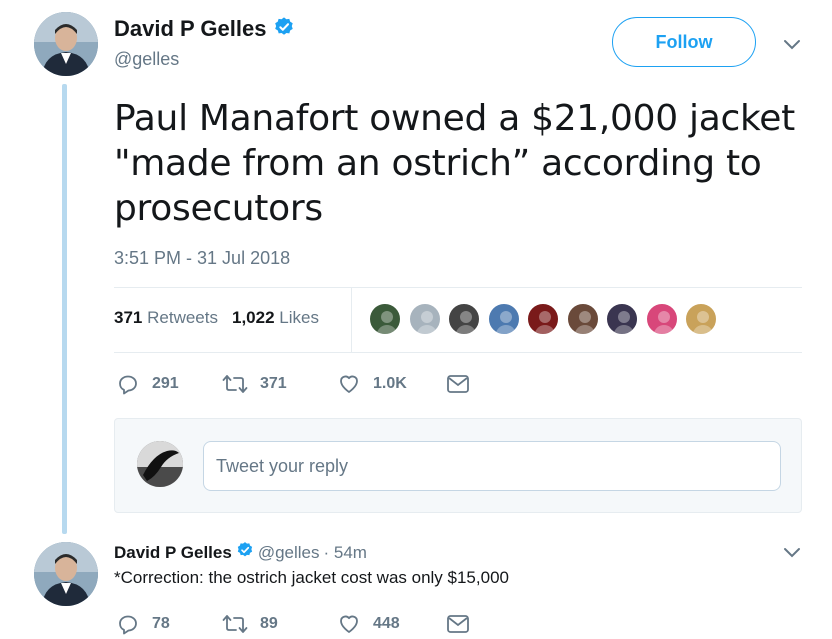  Describe the element at coordinates (182, 317) in the screenshot. I see `retweets-label: Retweets` at that location.